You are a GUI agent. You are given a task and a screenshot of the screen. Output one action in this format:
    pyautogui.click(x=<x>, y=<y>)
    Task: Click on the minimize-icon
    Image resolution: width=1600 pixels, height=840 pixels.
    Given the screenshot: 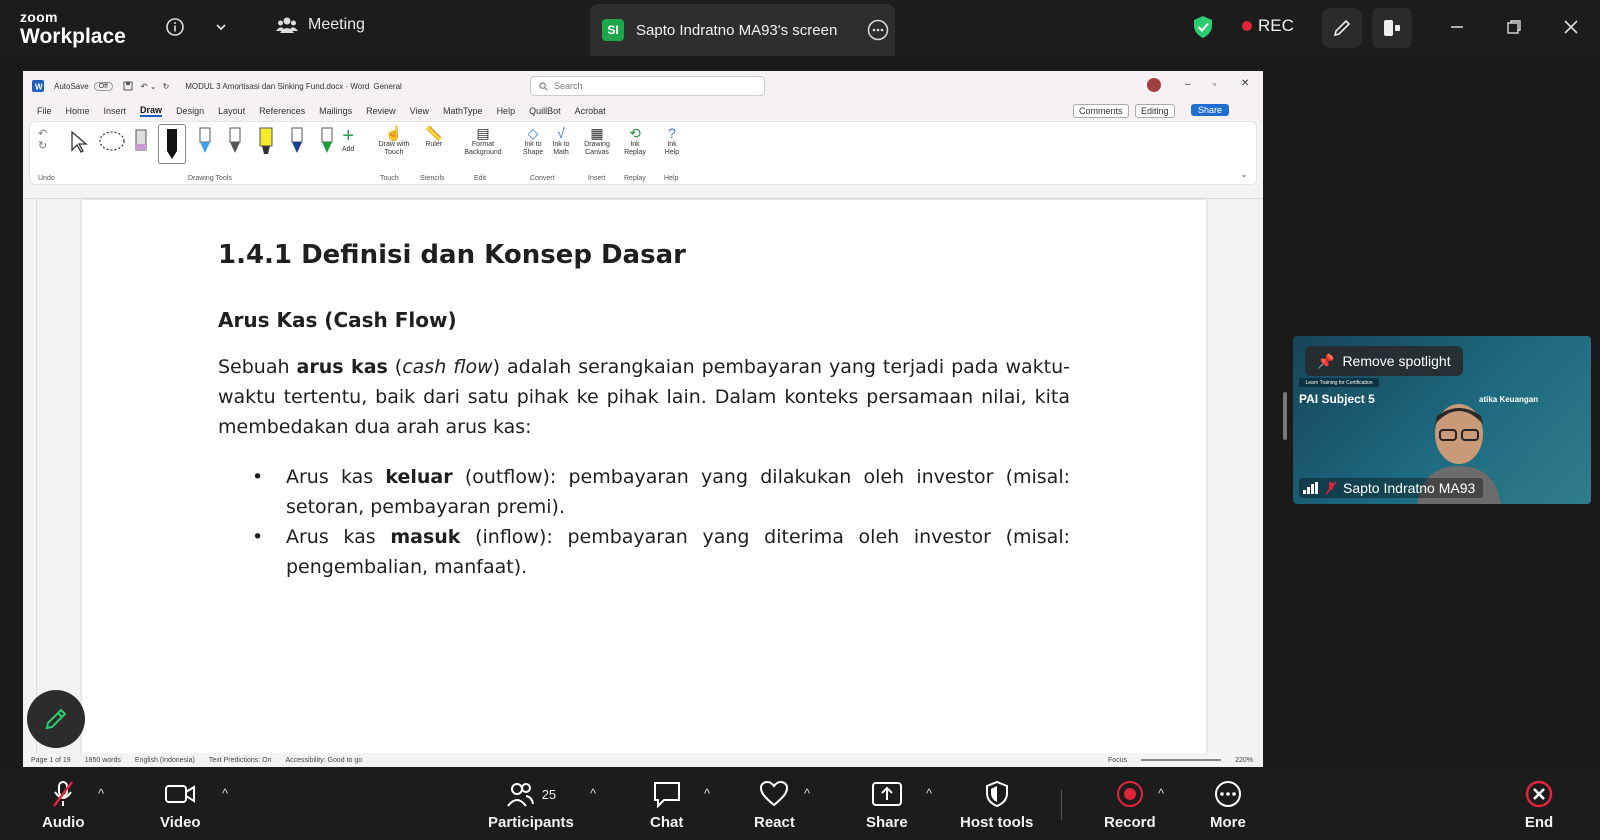 What is the action you would take?
    pyautogui.click(x=1457, y=27)
    